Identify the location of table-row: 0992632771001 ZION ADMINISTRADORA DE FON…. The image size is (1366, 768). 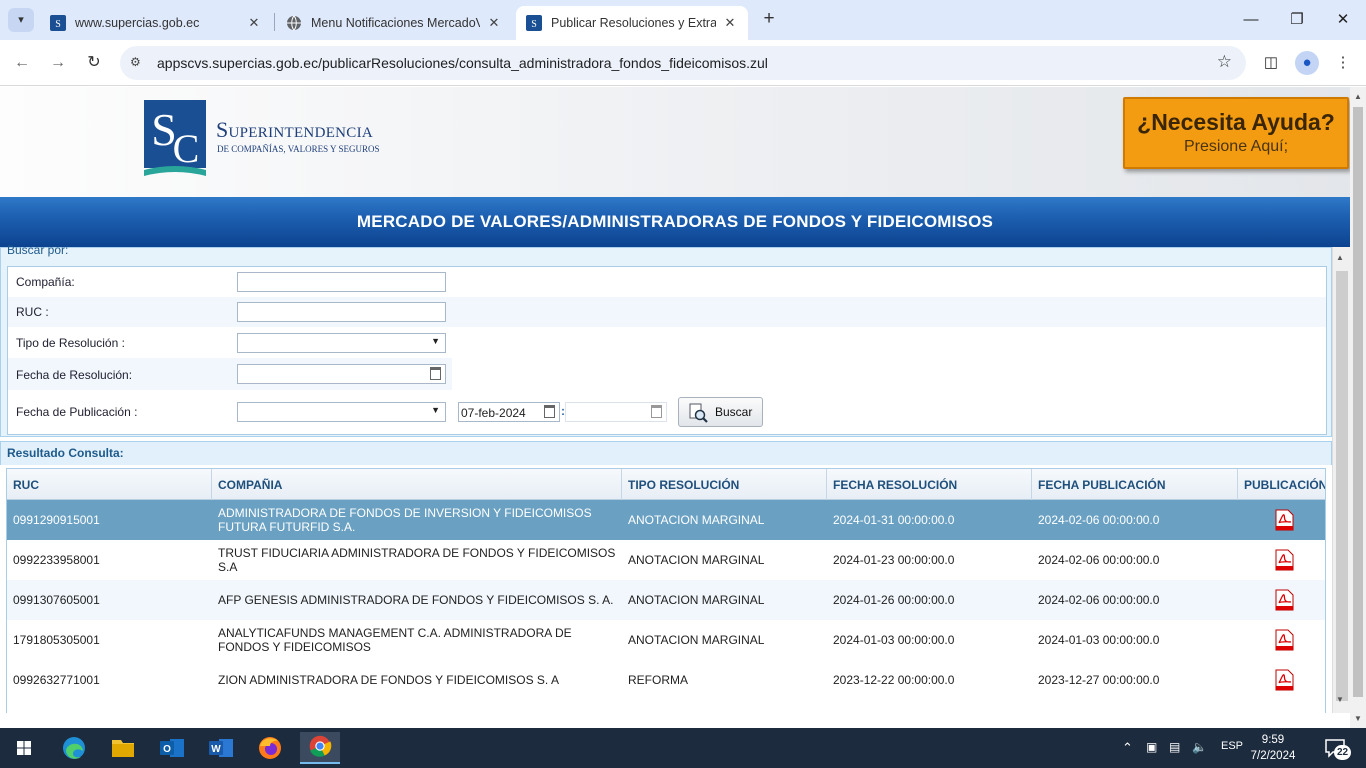
(666, 680).